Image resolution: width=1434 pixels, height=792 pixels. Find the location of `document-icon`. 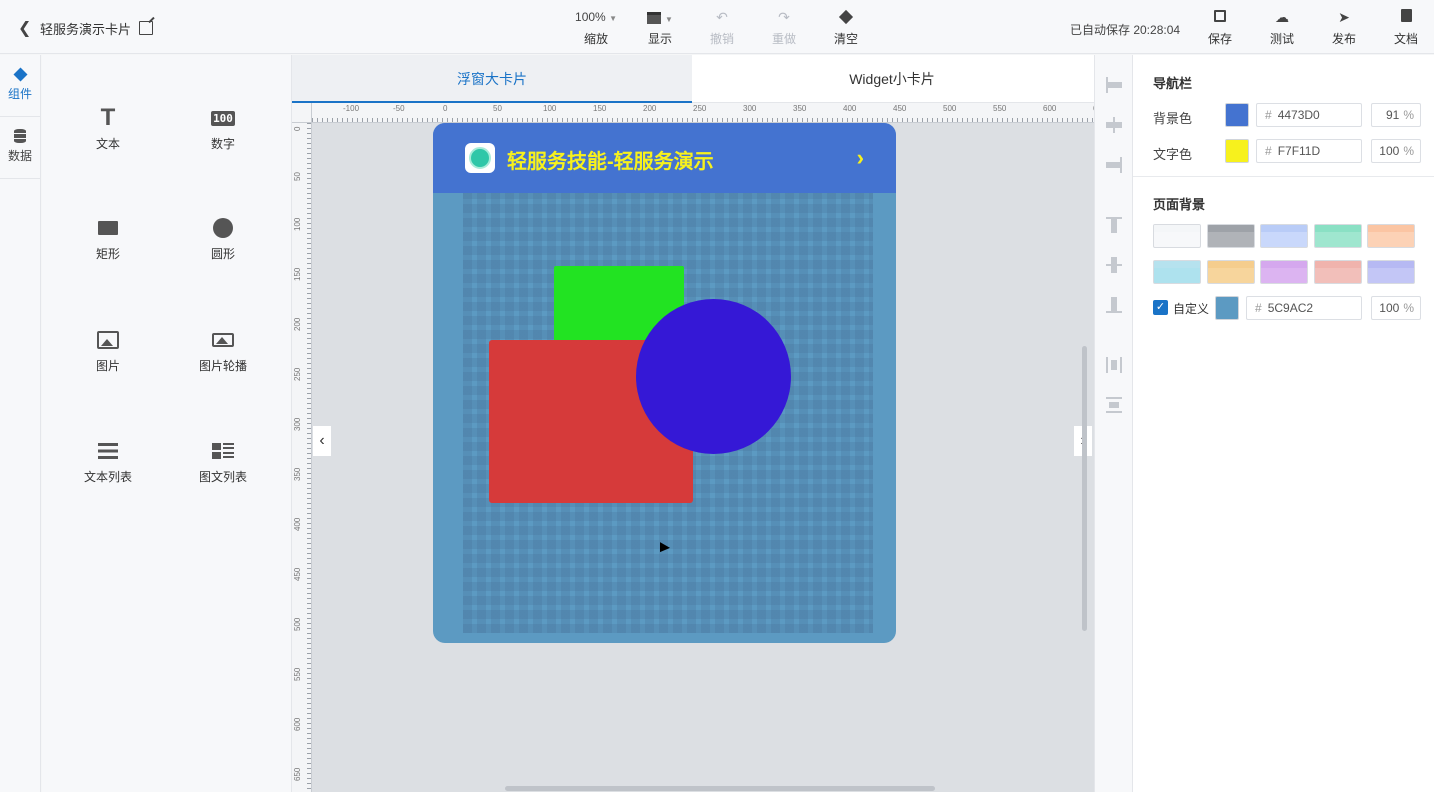

document-icon is located at coordinates (1406, 17).